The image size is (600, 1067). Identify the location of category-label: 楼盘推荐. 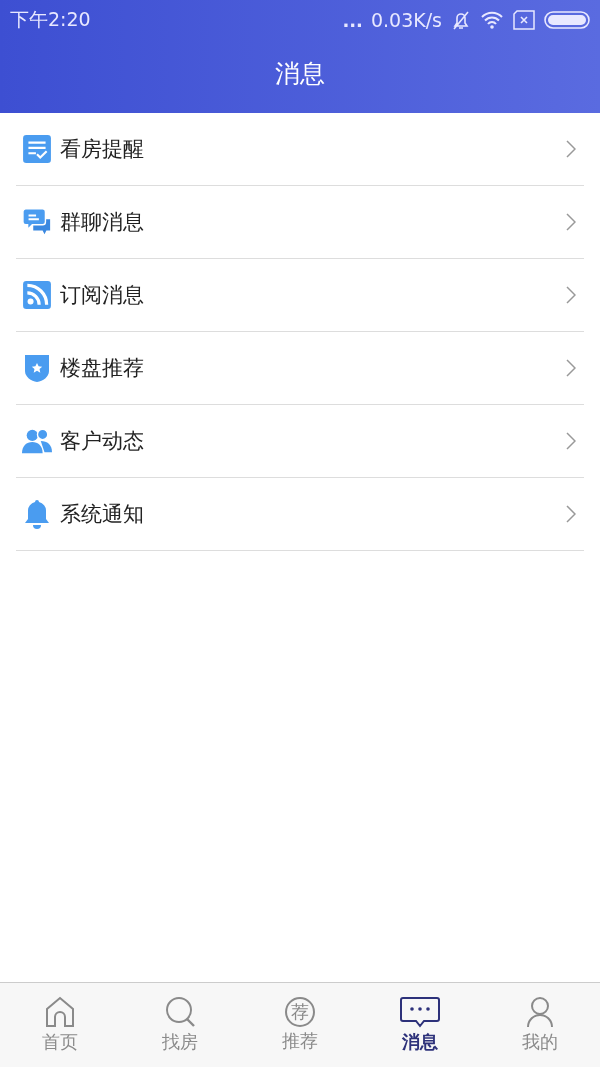
(102, 368).